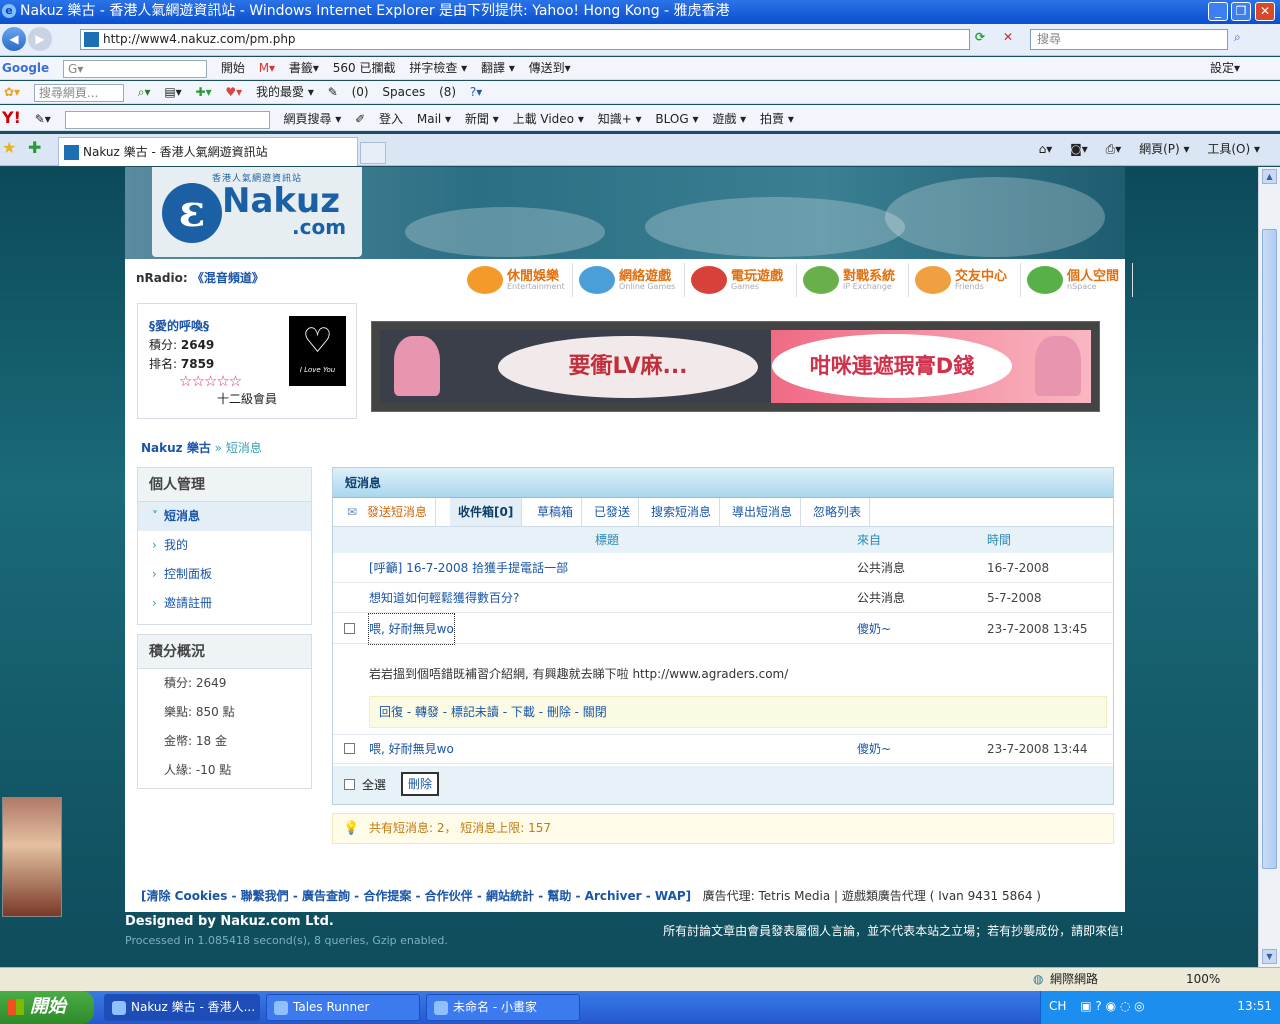  What do you see at coordinates (285, 92) in the screenshot?
I see `favorites-button: 我的最愛 ▾` at bounding box center [285, 92].